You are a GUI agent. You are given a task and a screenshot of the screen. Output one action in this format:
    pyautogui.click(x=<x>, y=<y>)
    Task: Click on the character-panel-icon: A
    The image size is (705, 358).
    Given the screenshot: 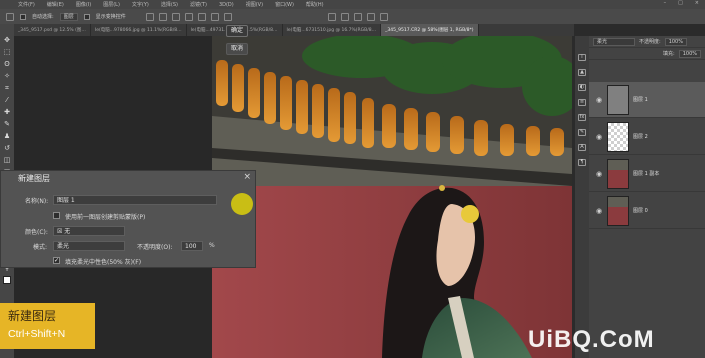 What is the action you would take?
    pyautogui.click(x=582, y=147)
    